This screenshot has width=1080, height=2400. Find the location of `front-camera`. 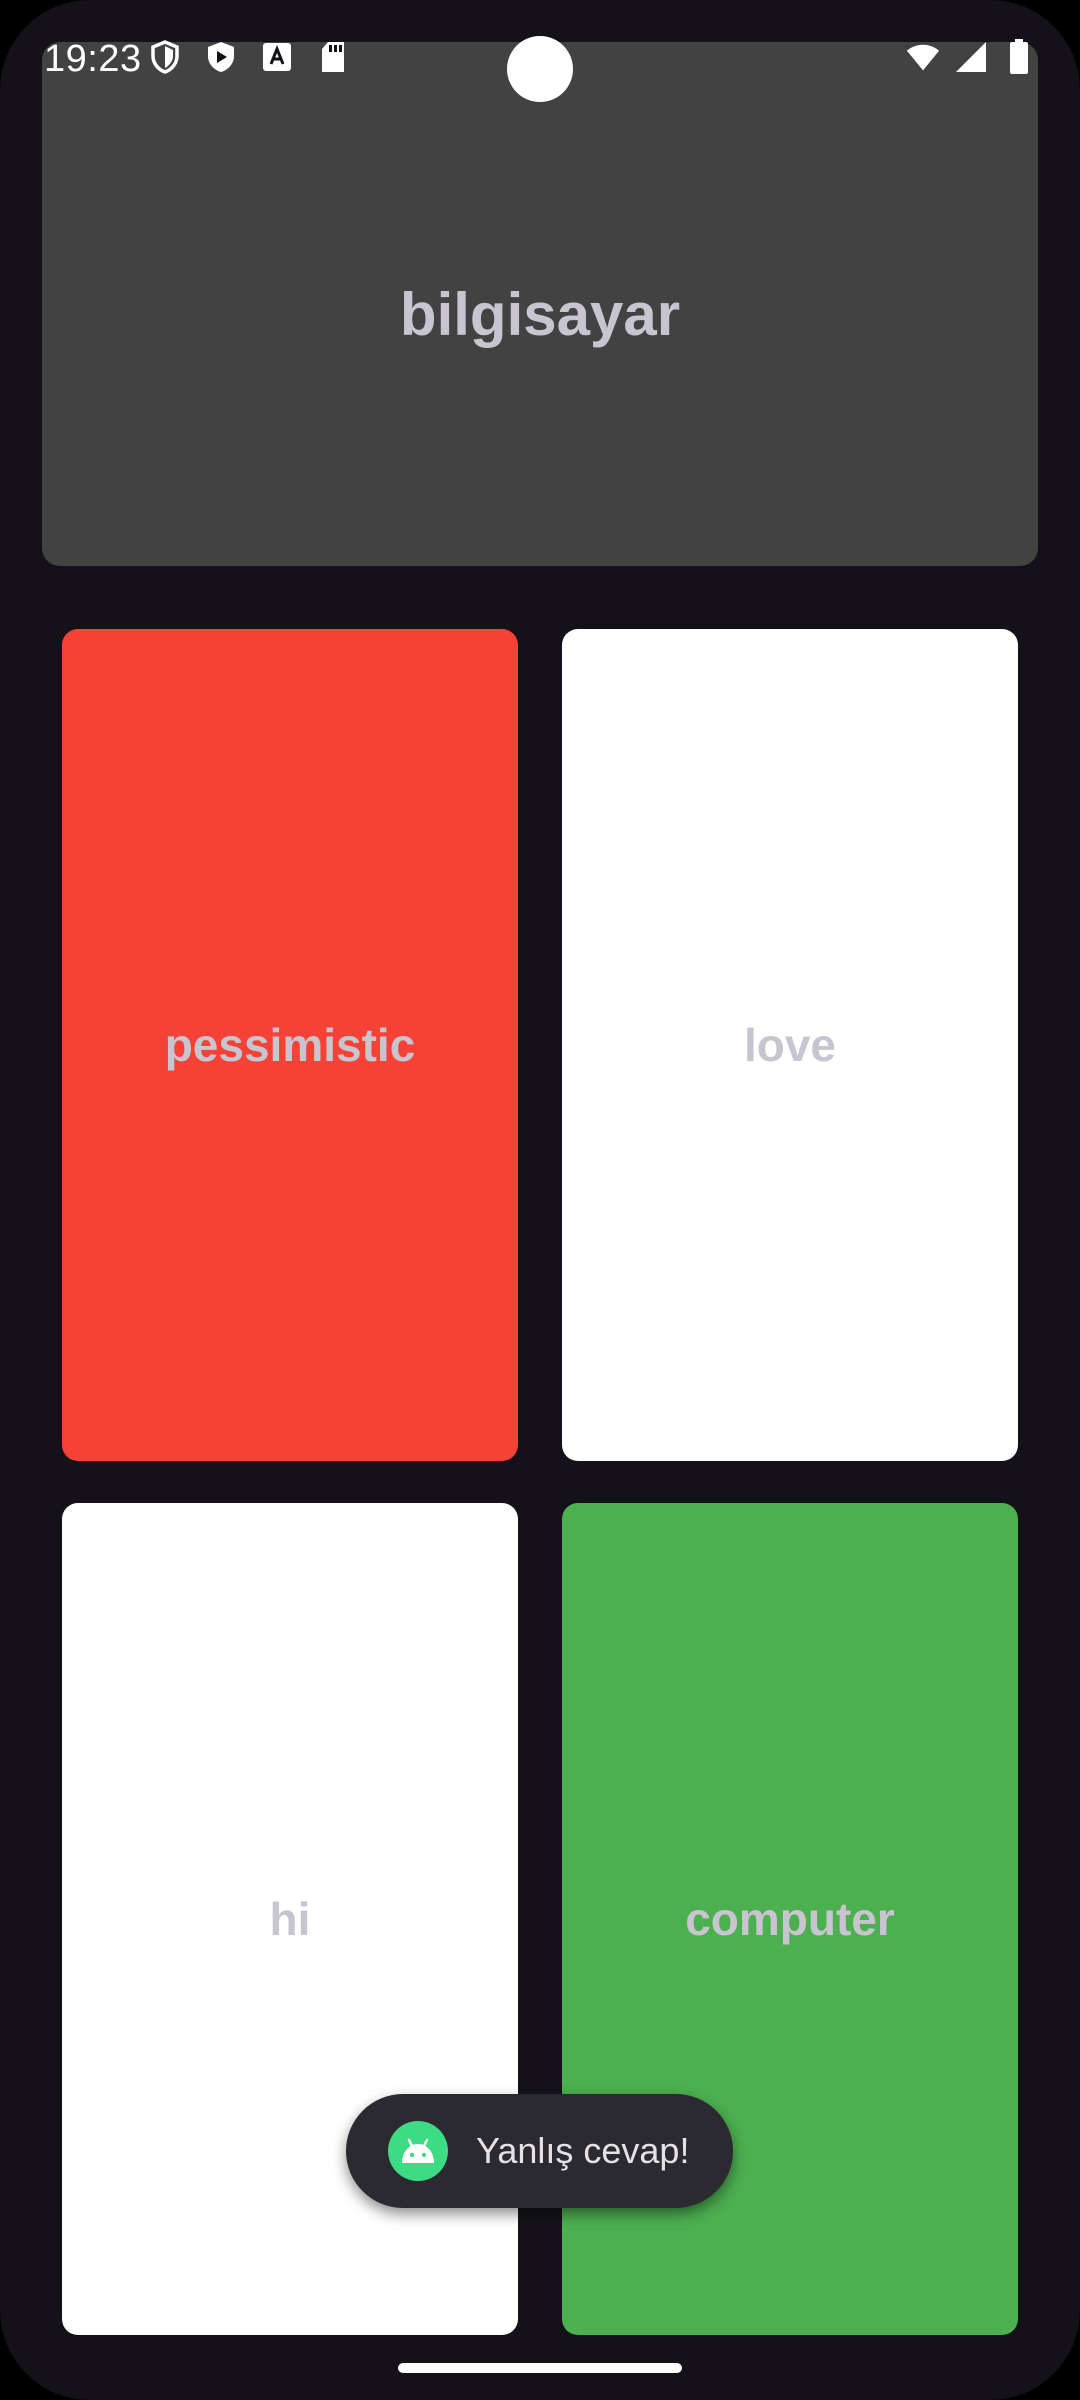

front-camera is located at coordinates (540, 69).